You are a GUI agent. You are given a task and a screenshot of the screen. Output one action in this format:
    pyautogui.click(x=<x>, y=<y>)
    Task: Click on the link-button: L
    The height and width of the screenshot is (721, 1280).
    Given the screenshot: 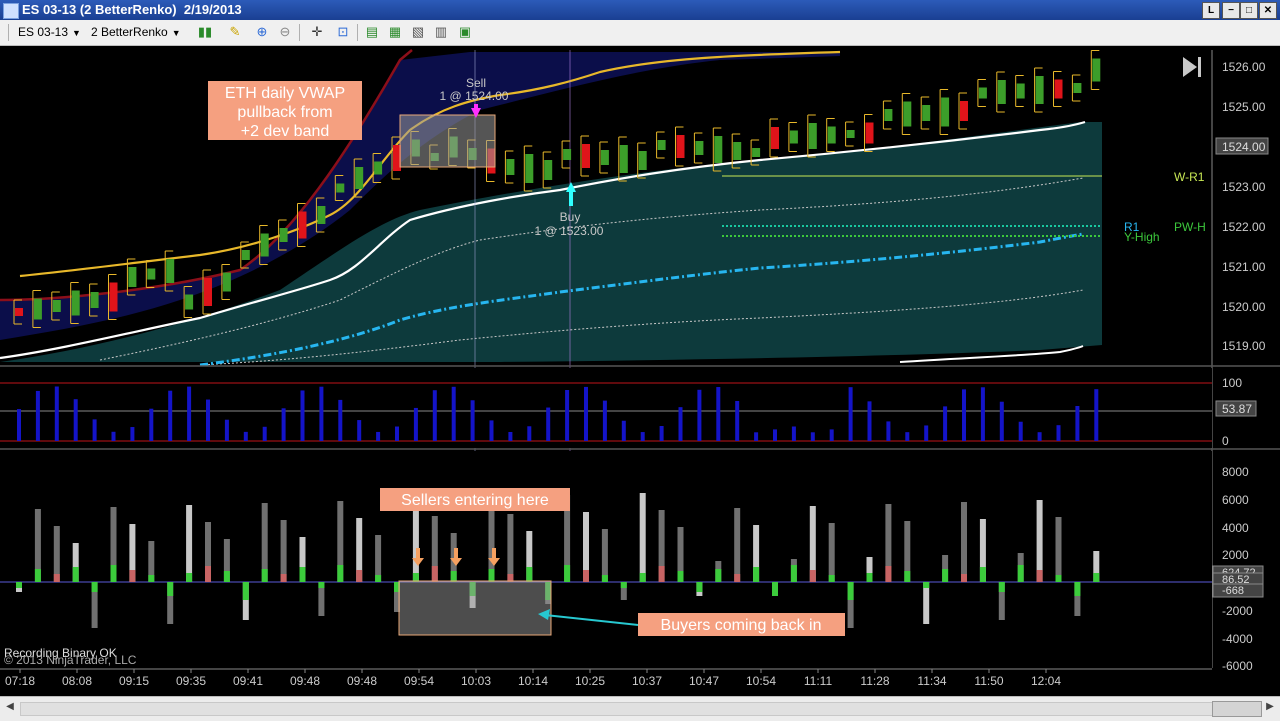 What is the action you would take?
    pyautogui.click(x=1211, y=10)
    